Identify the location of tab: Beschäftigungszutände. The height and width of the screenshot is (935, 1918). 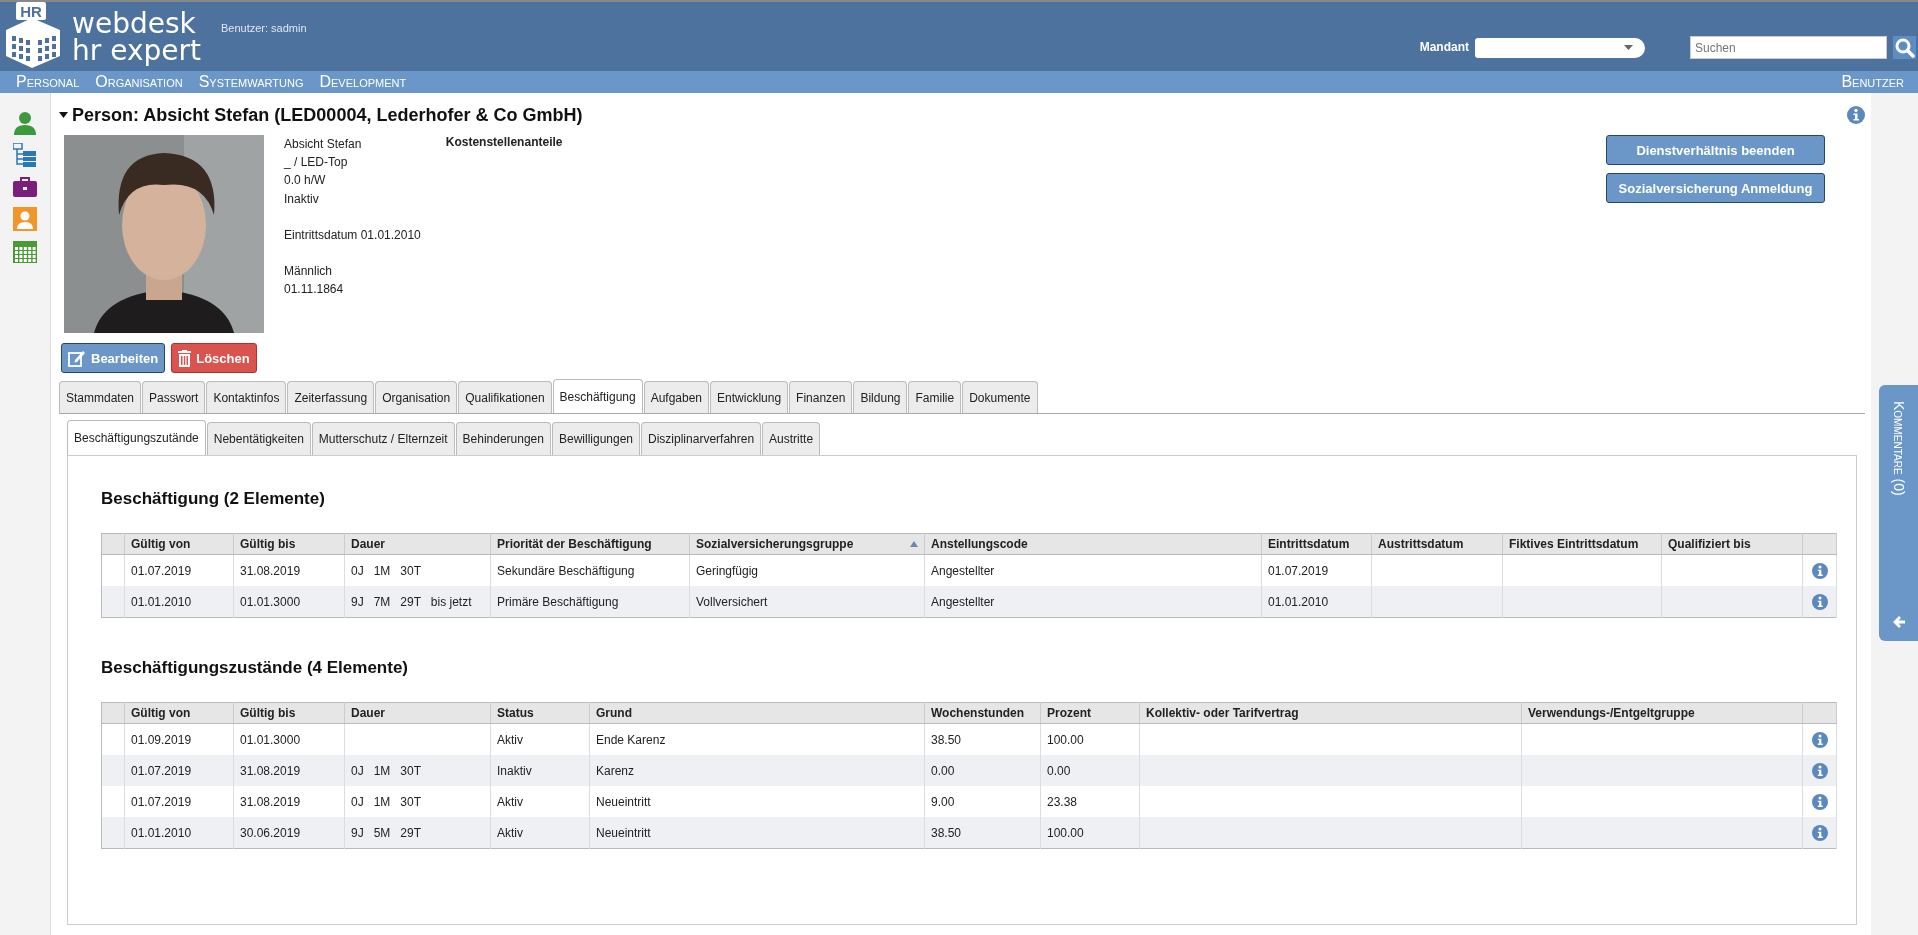
(136, 437).